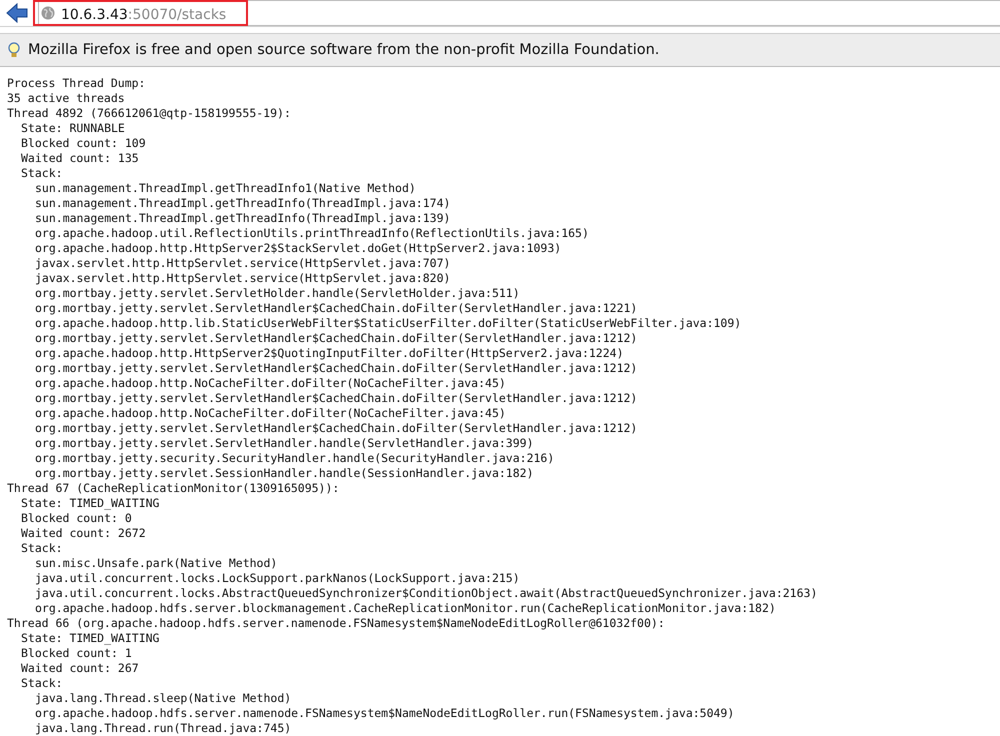  I want to click on stack-frame: org.apache.hadoop.hdfs.server.blockmanagement.CacheReplicationMonitor.run(CacheReplicationMonitor.java:182), so click(405, 608).